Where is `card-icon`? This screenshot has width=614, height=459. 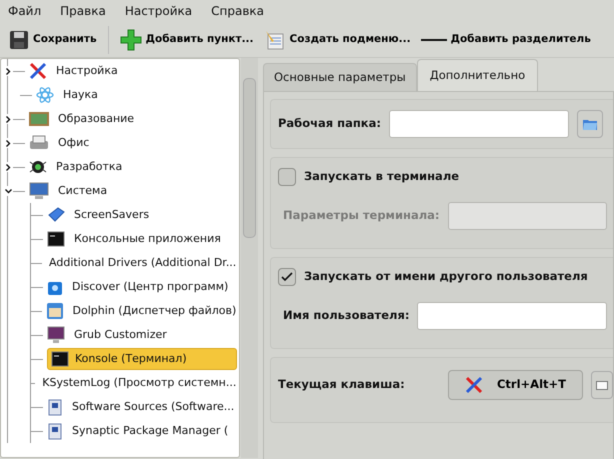
card-icon is located at coordinates (56, 215).